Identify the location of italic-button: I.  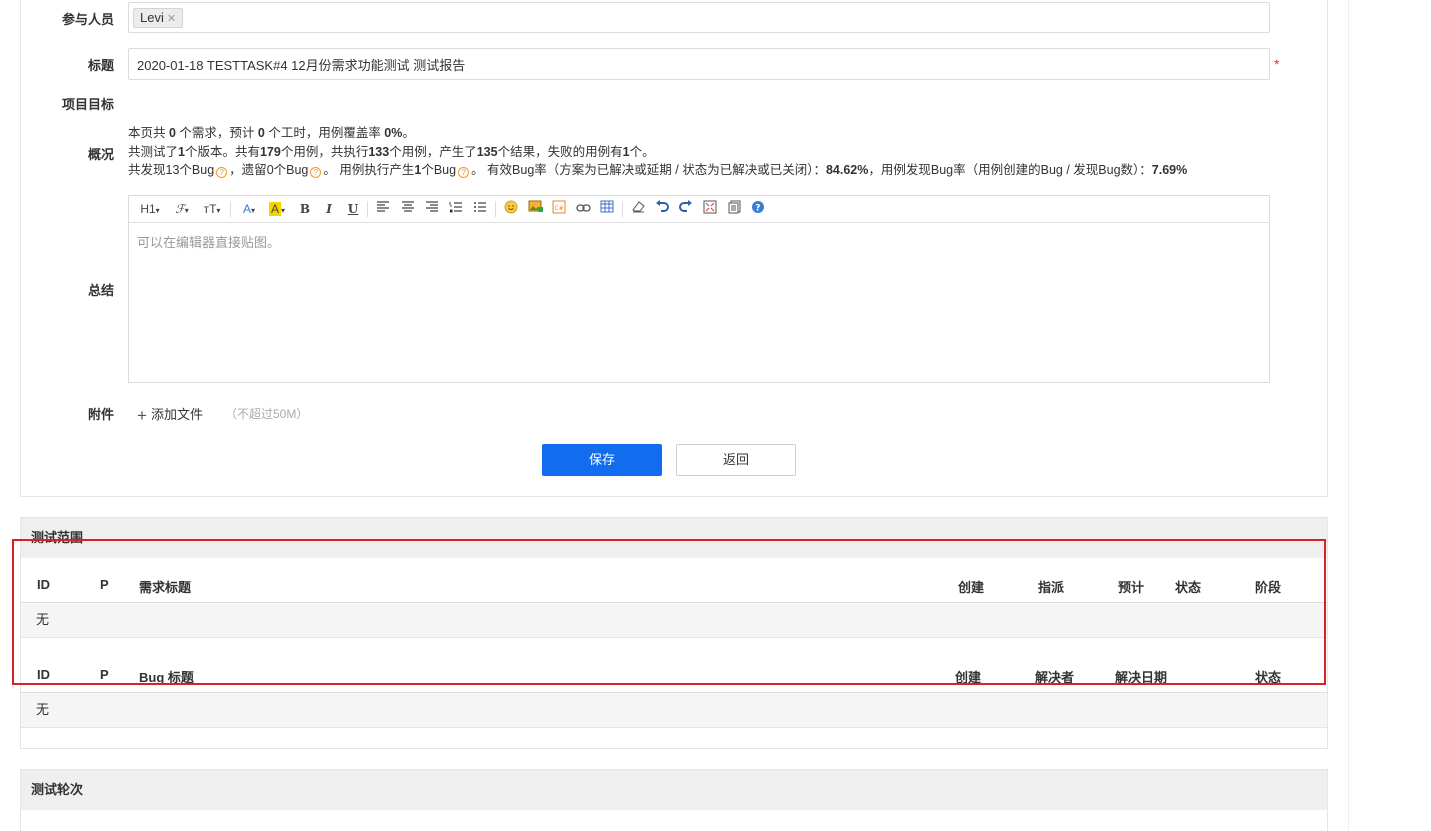
(329, 209).